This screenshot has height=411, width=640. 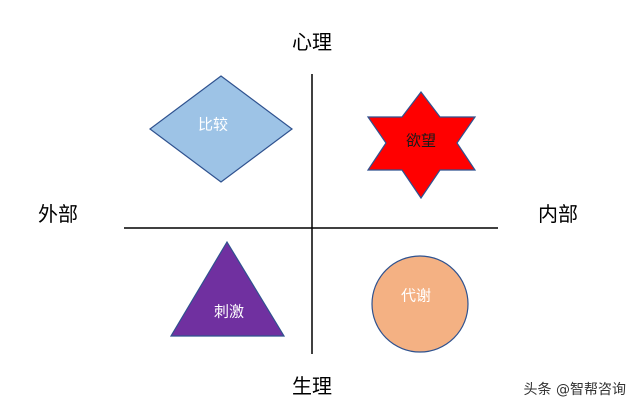 I want to click on circle-label: 代谢, so click(x=416, y=296).